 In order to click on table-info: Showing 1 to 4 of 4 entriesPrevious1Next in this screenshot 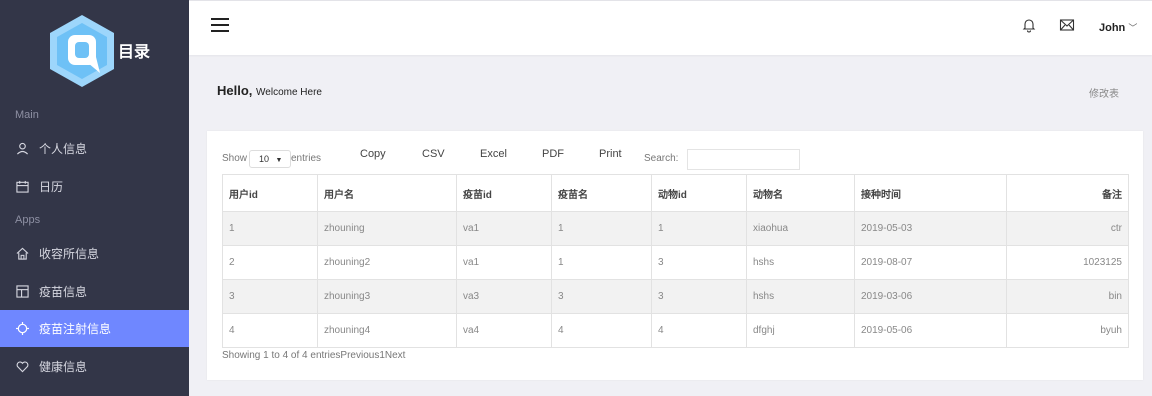, I will do `click(314, 355)`.